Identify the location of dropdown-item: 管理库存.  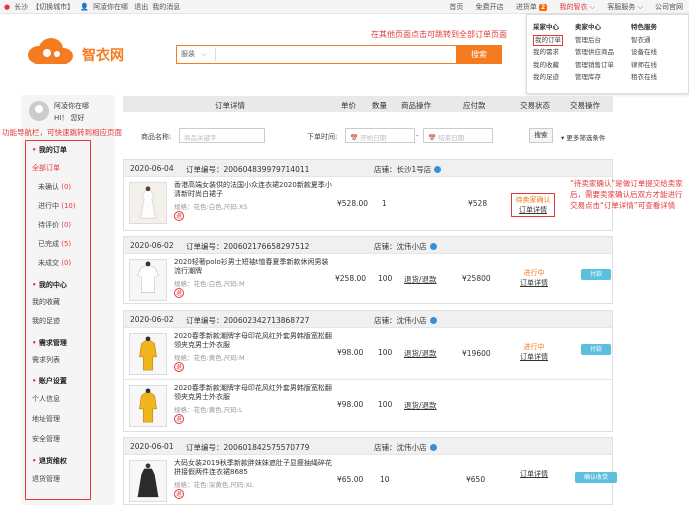
(600, 77).